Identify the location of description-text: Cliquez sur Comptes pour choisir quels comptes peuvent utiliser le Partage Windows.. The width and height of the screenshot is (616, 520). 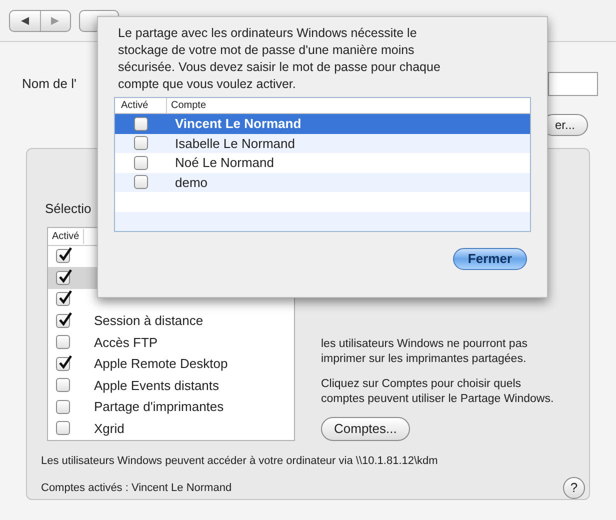
(438, 391).